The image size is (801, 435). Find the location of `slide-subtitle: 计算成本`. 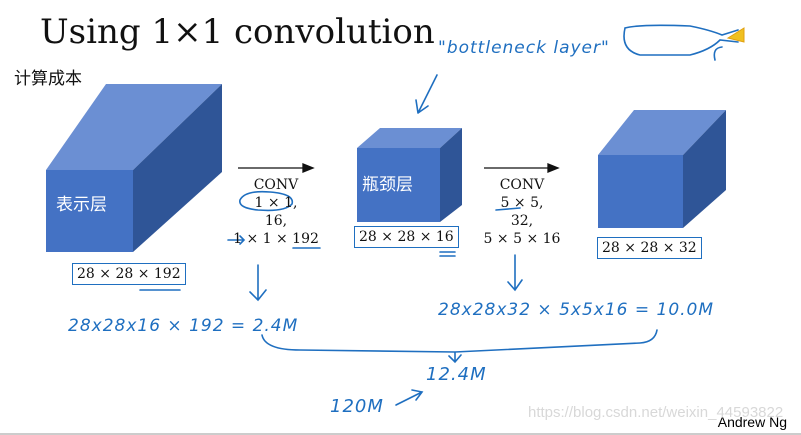

slide-subtitle: 计算成本 is located at coordinates (48, 79).